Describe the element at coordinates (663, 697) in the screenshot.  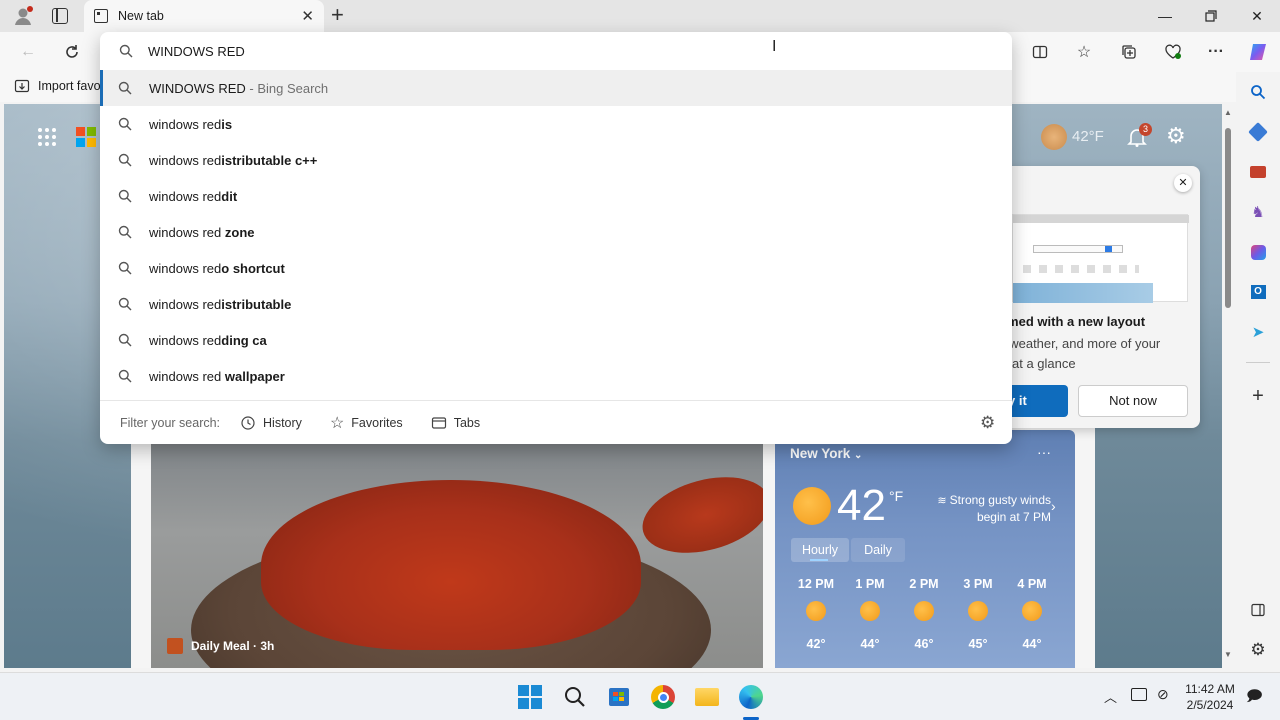
I see `chrome-icon` at that location.